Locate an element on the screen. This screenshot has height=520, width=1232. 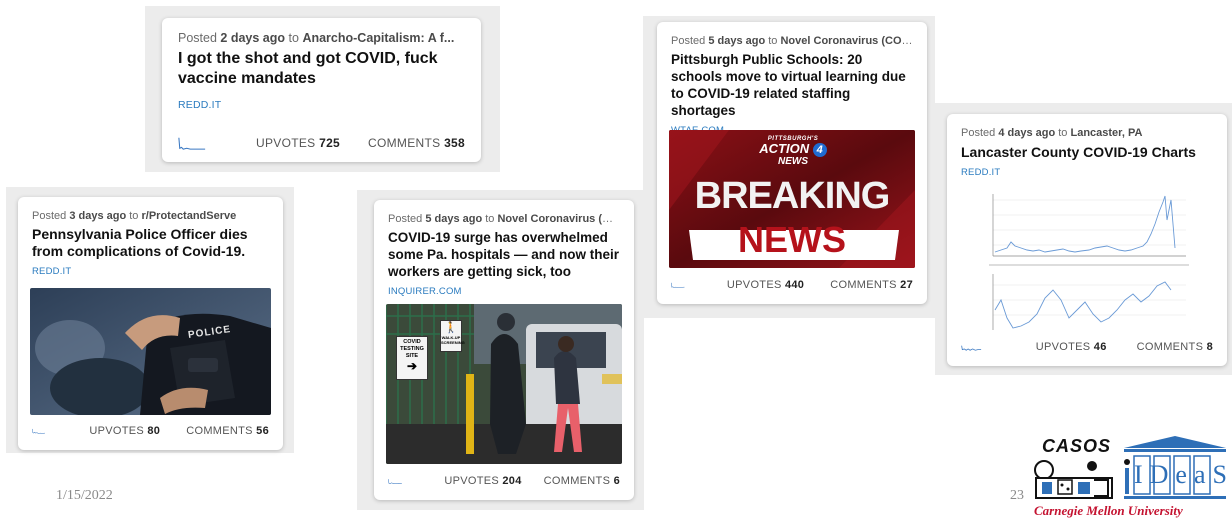
post-meta: Posted 4 days ago to Lancaster, PA is located at coordinates (1052, 133).